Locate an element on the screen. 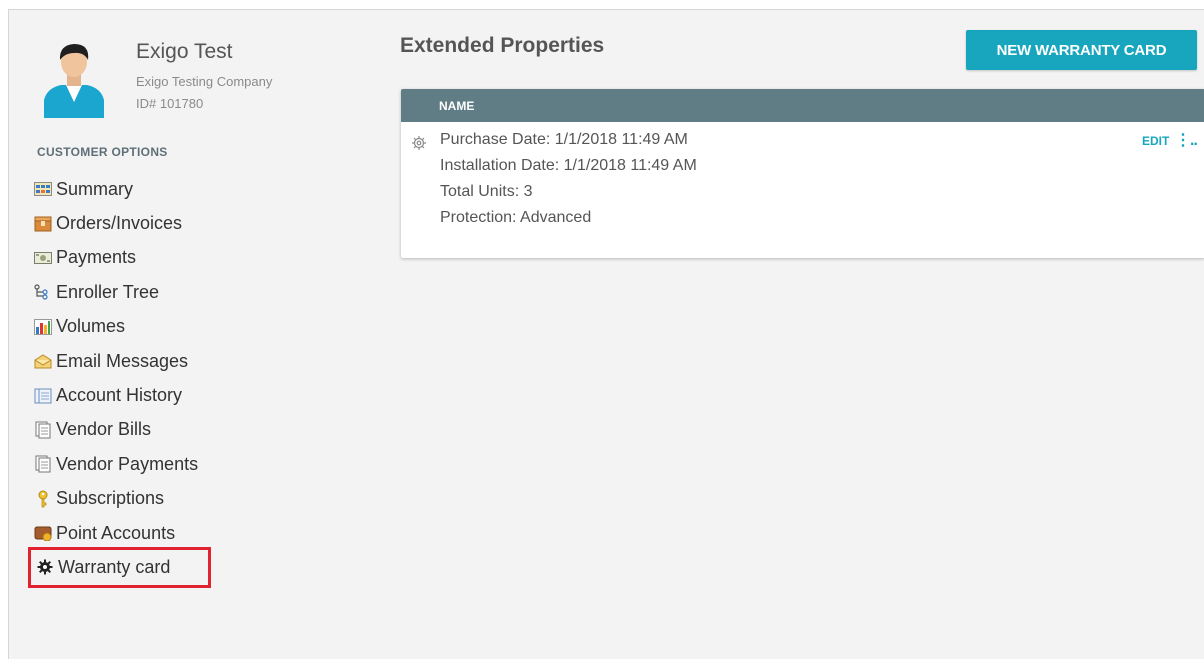 The width and height of the screenshot is (1204, 659). key-icon is located at coordinates (43, 499).